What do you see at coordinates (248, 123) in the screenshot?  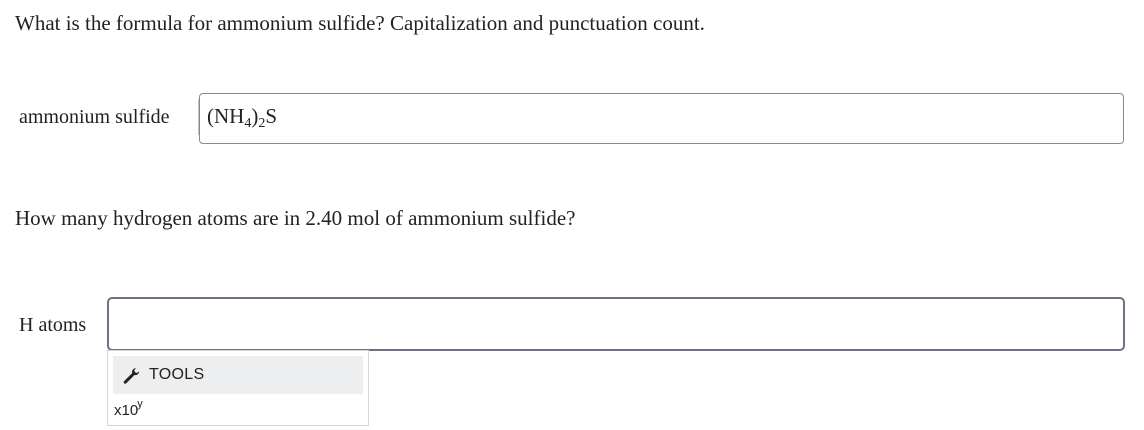 I see `formula-subscript-4: 4` at bounding box center [248, 123].